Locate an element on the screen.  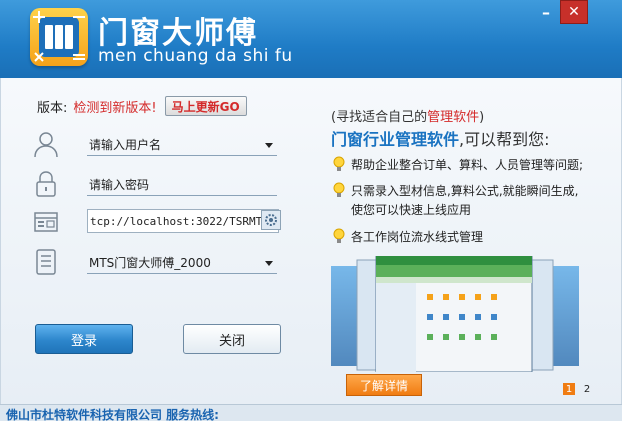
password-input: 请输入密码 is located at coordinates (182, 185).